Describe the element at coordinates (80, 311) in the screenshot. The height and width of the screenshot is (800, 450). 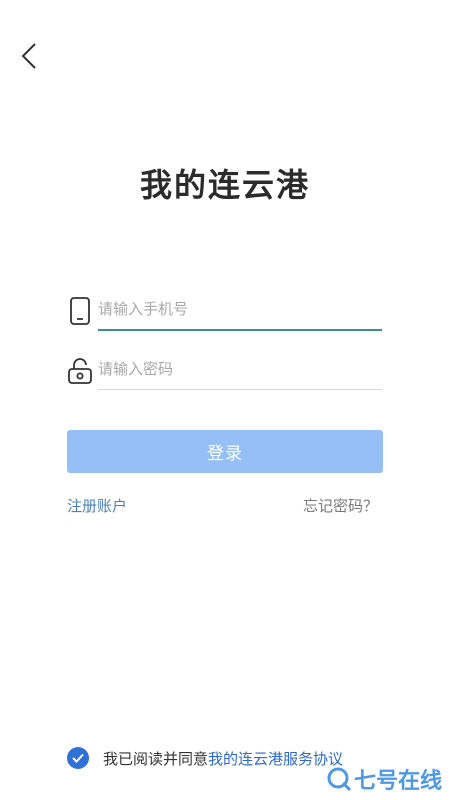
I see `mobile-phone-icon` at that location.